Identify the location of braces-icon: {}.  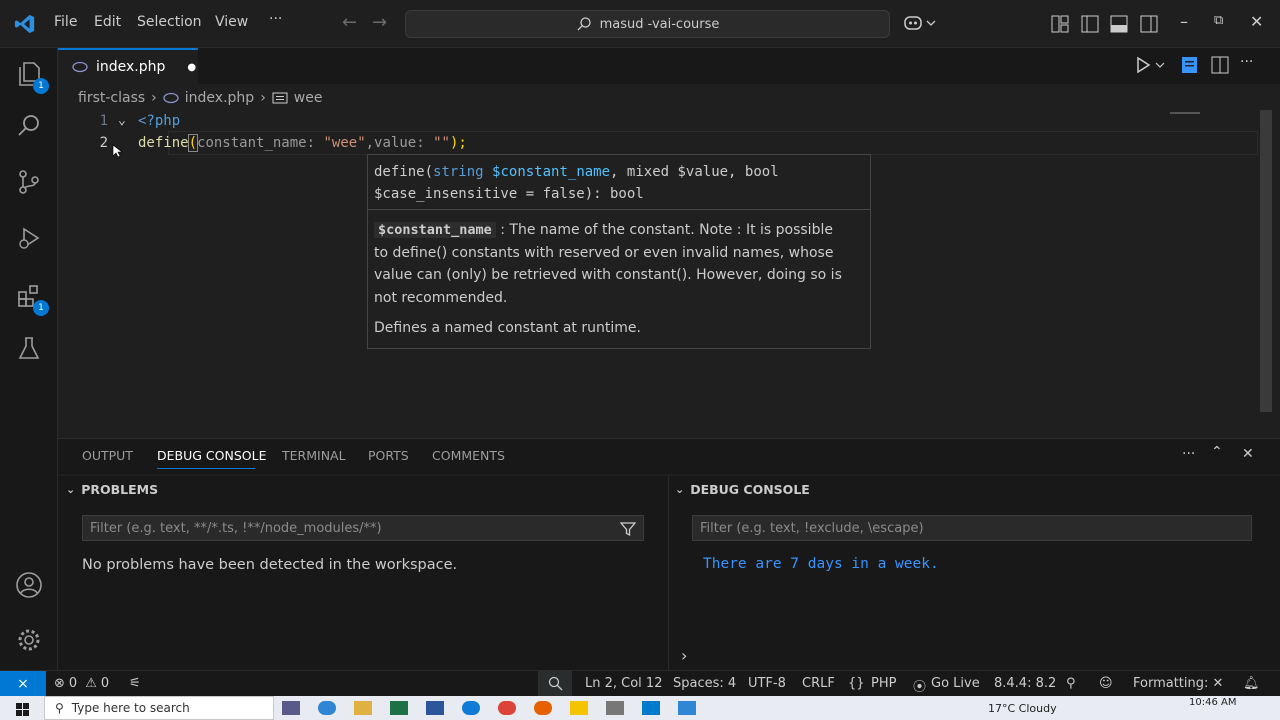
(856, 683).